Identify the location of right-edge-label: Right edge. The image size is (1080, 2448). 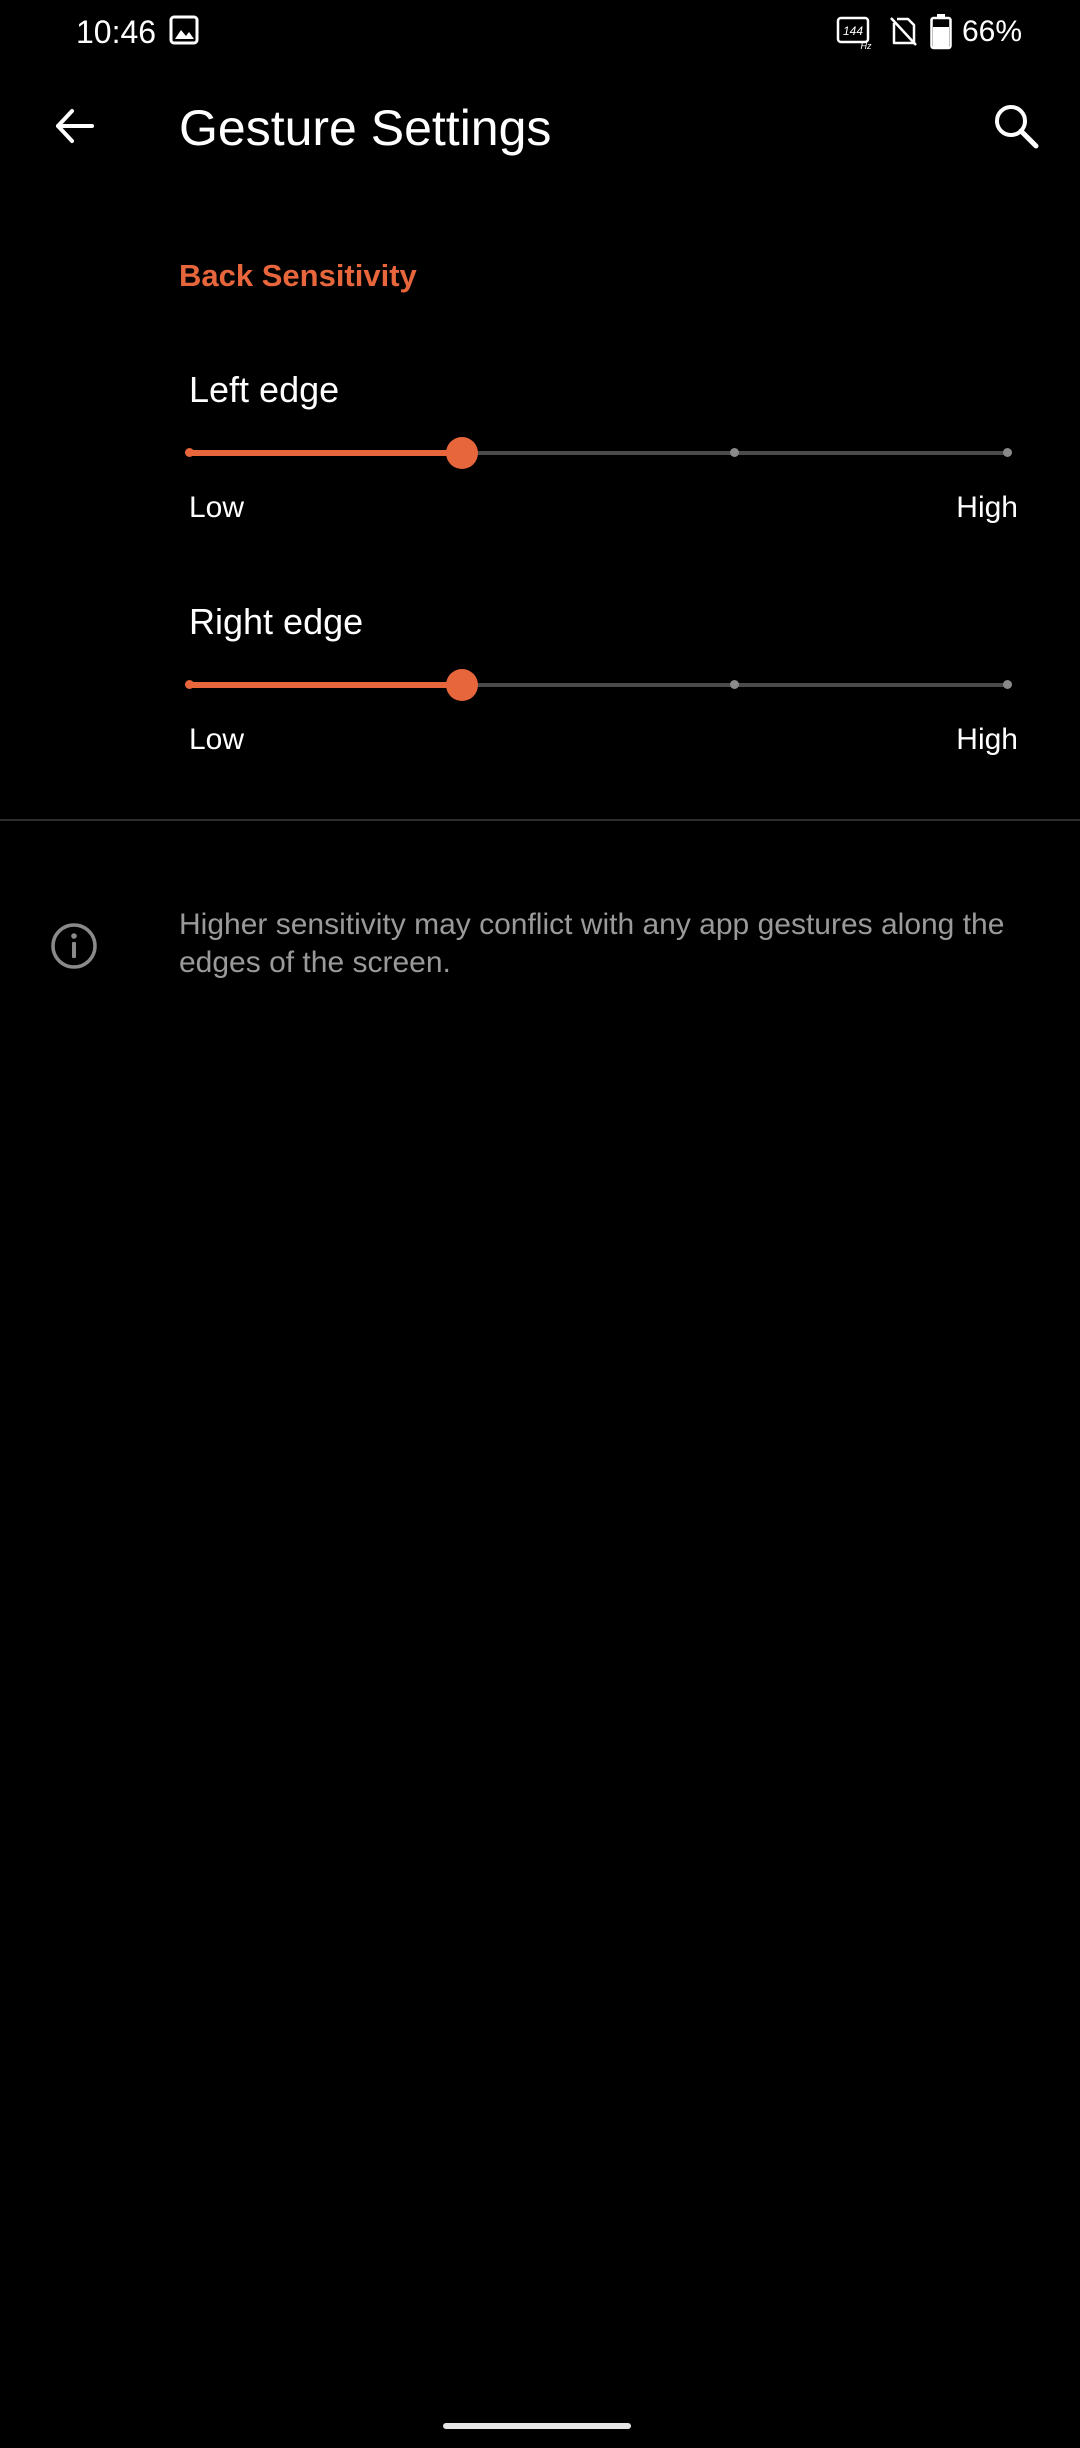
(276, 621).